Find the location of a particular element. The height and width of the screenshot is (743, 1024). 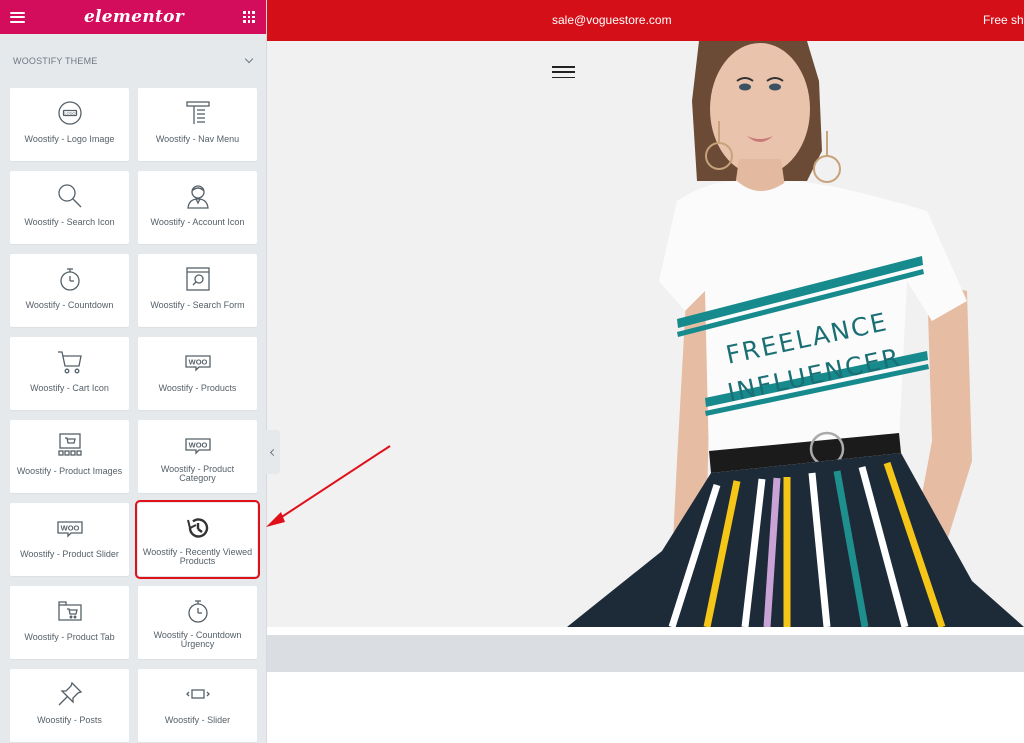

topbar: sale@voguestore.com Free shi is located at coordinates (645, 20).